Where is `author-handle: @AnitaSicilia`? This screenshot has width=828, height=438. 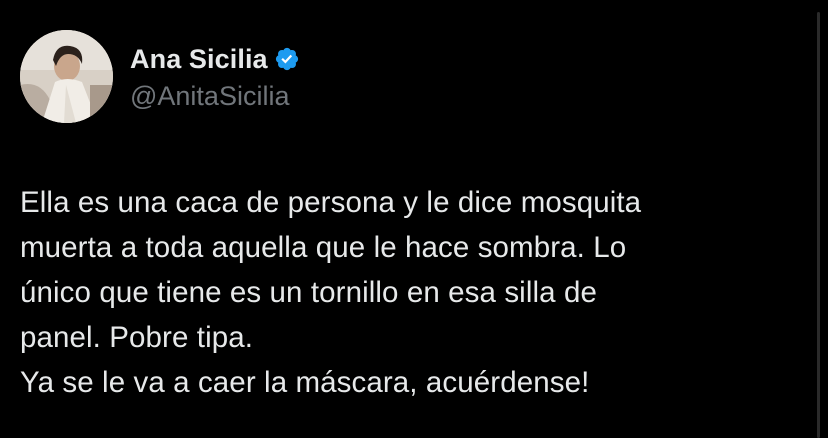 author-handle: @AnitaSicilia is located at coordinates (215, 96).